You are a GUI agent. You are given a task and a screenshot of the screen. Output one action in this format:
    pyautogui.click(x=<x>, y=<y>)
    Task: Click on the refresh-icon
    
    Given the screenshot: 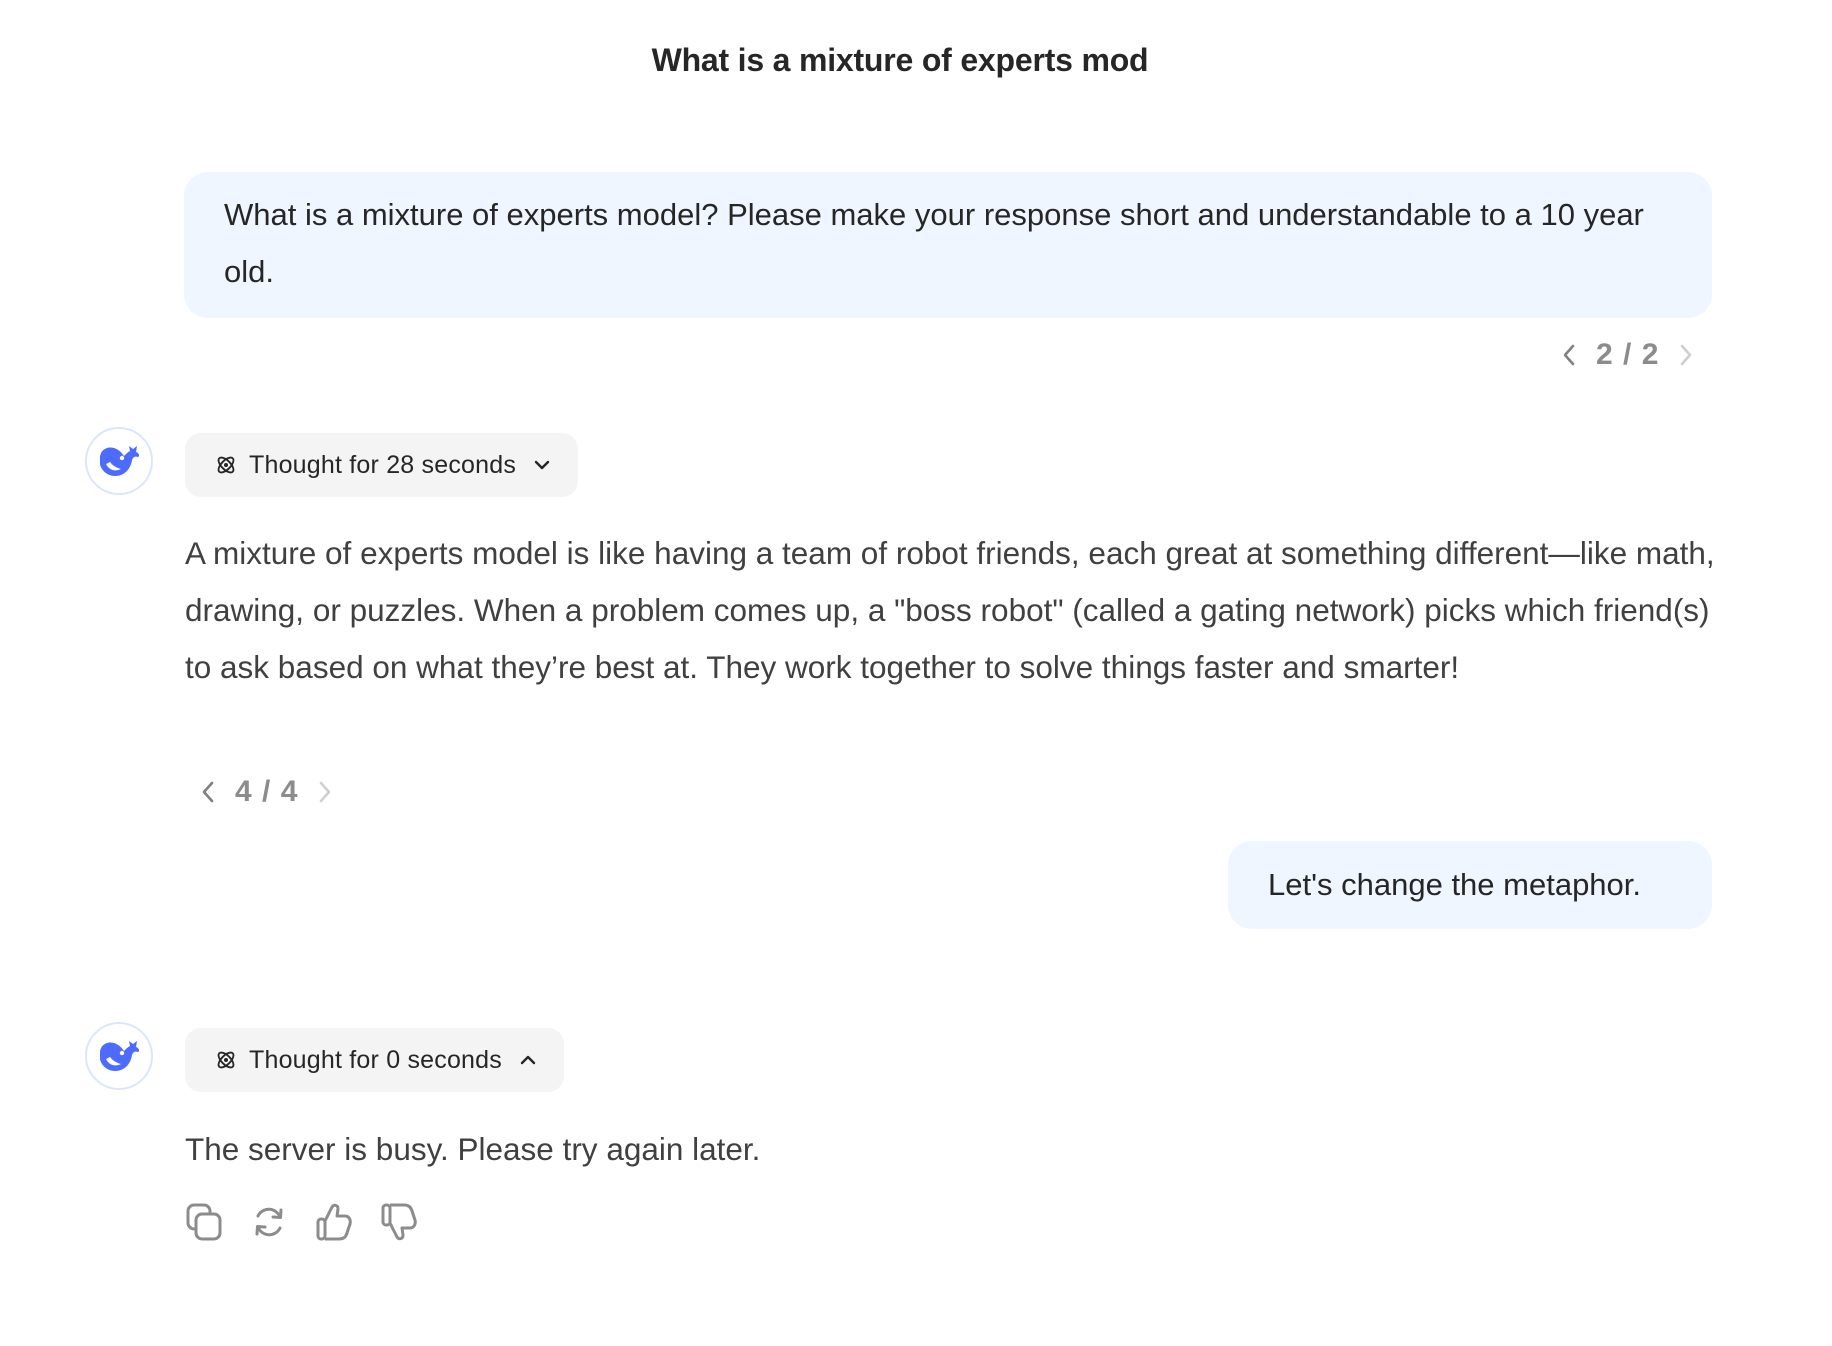 What is the action you would take?
    pyautogui.click(x=269, y=1222)
    